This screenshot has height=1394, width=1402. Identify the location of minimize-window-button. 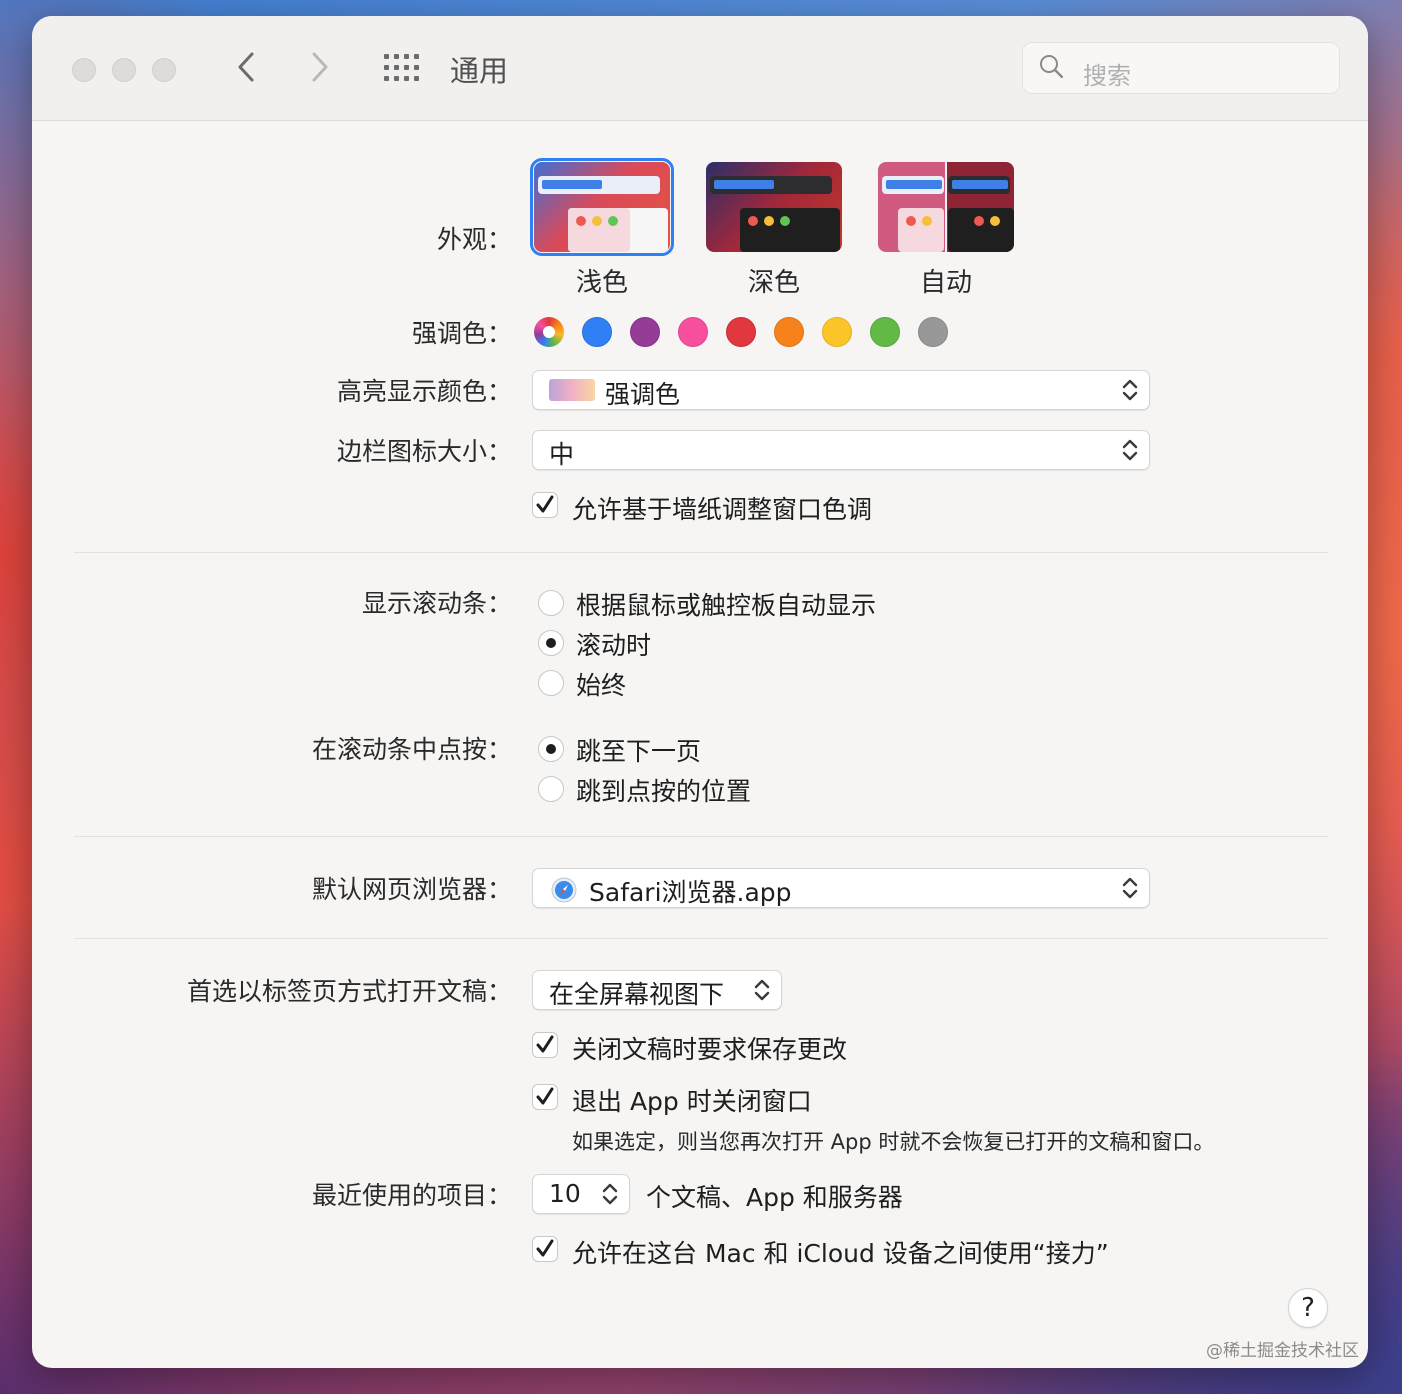
(124, 70).